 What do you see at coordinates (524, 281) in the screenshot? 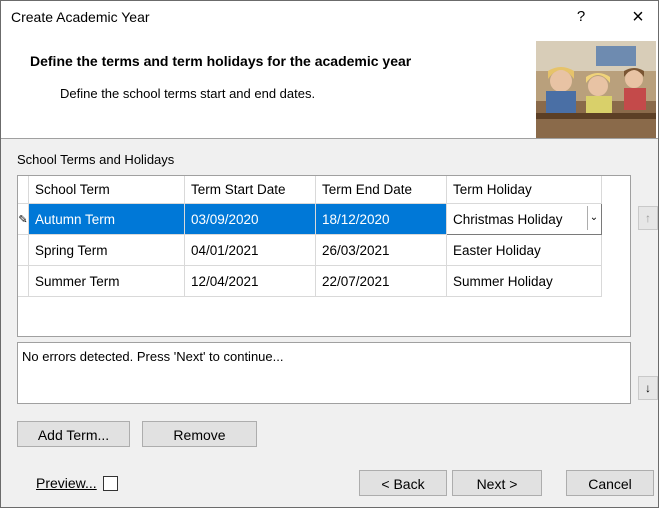
I see `term-holiday-cell: Summer Holiday` at bounding box center [524, 281].